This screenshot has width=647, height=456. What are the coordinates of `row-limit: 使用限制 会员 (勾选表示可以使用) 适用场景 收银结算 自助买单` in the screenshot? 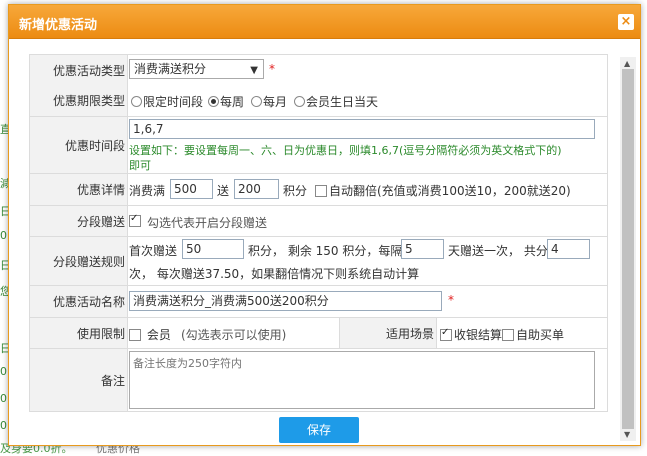 It's located at (318, 333).